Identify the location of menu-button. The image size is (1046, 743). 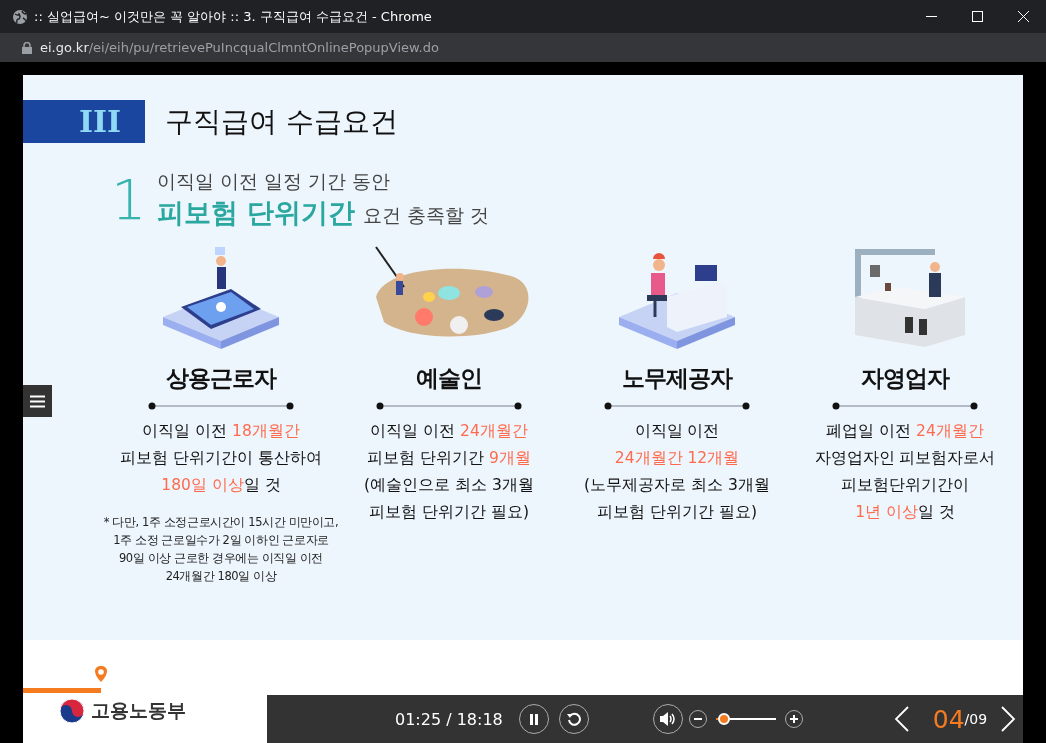
(37, 401).